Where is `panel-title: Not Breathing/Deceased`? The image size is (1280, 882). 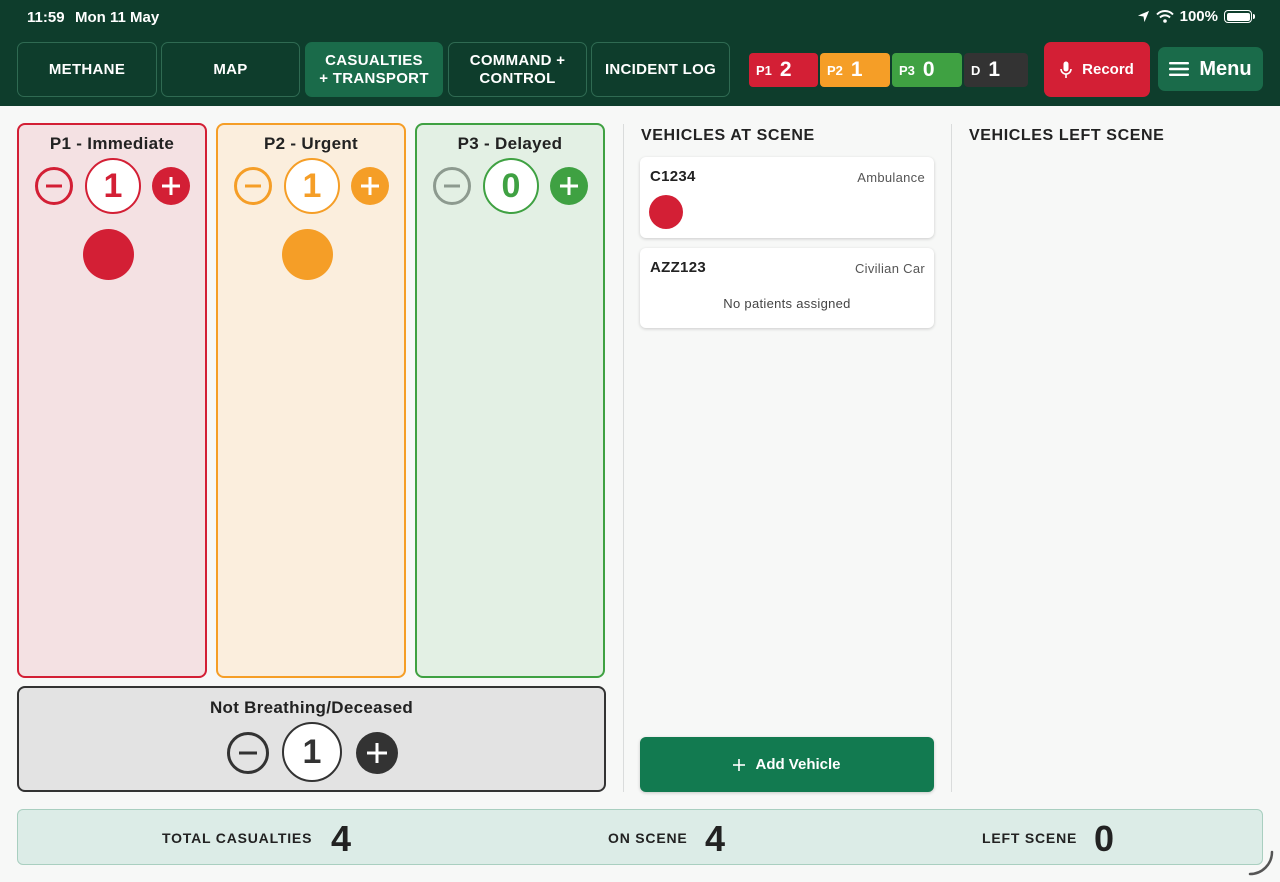
panel-title: Not Breathing/Deceased is located at coordinates (311, 707).